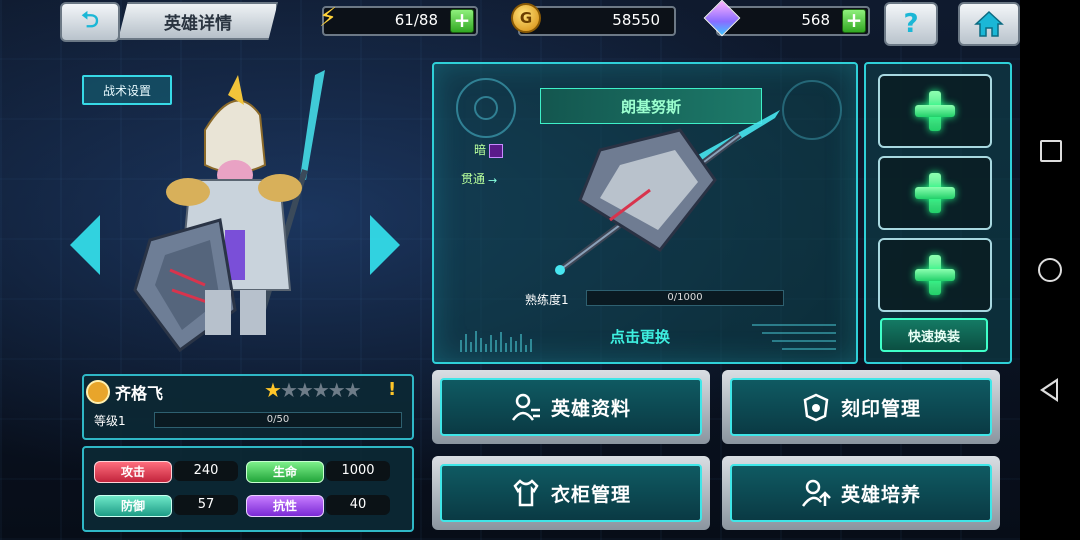  I want to click on hero-exp-text: 0/50, so click(278, 419).